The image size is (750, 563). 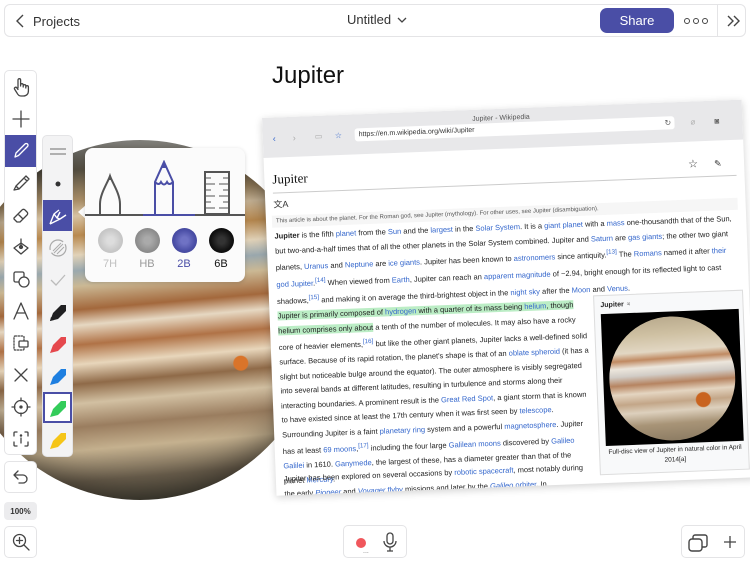 I want to click on grade-6b-swatch, so click(x=221, y=240).